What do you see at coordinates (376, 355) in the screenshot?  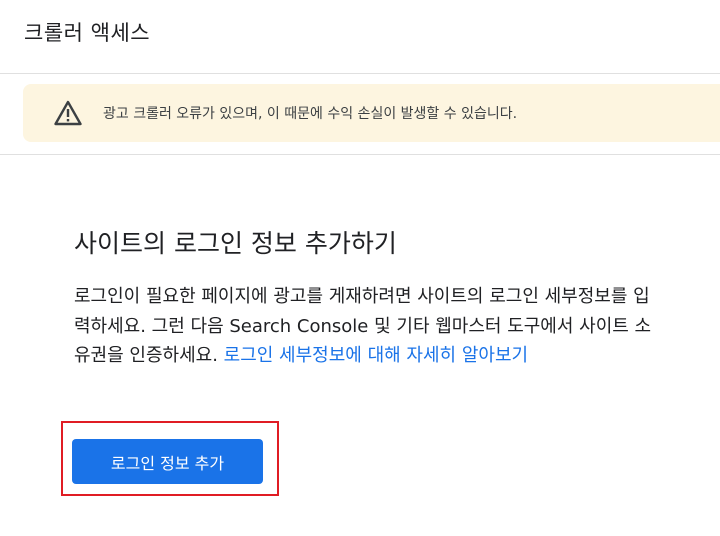 I see `learn-more-link: 로그인 세부정보에 대해 자세히 알아보기` at bounding box center [376, 355].